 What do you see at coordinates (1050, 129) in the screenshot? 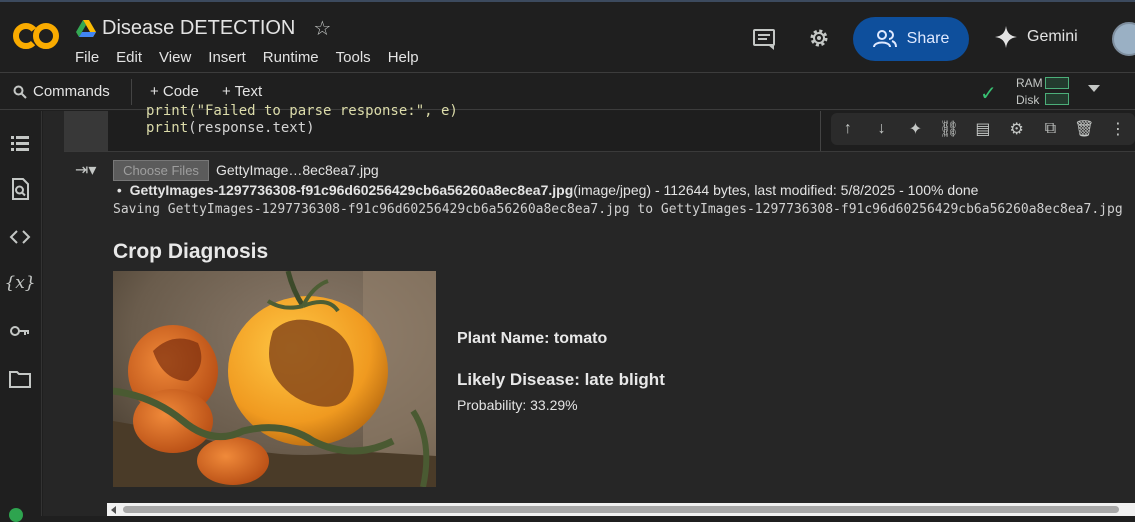
I see `mirror-cell-icon: ⧉` at bounding box center [1050, 129].